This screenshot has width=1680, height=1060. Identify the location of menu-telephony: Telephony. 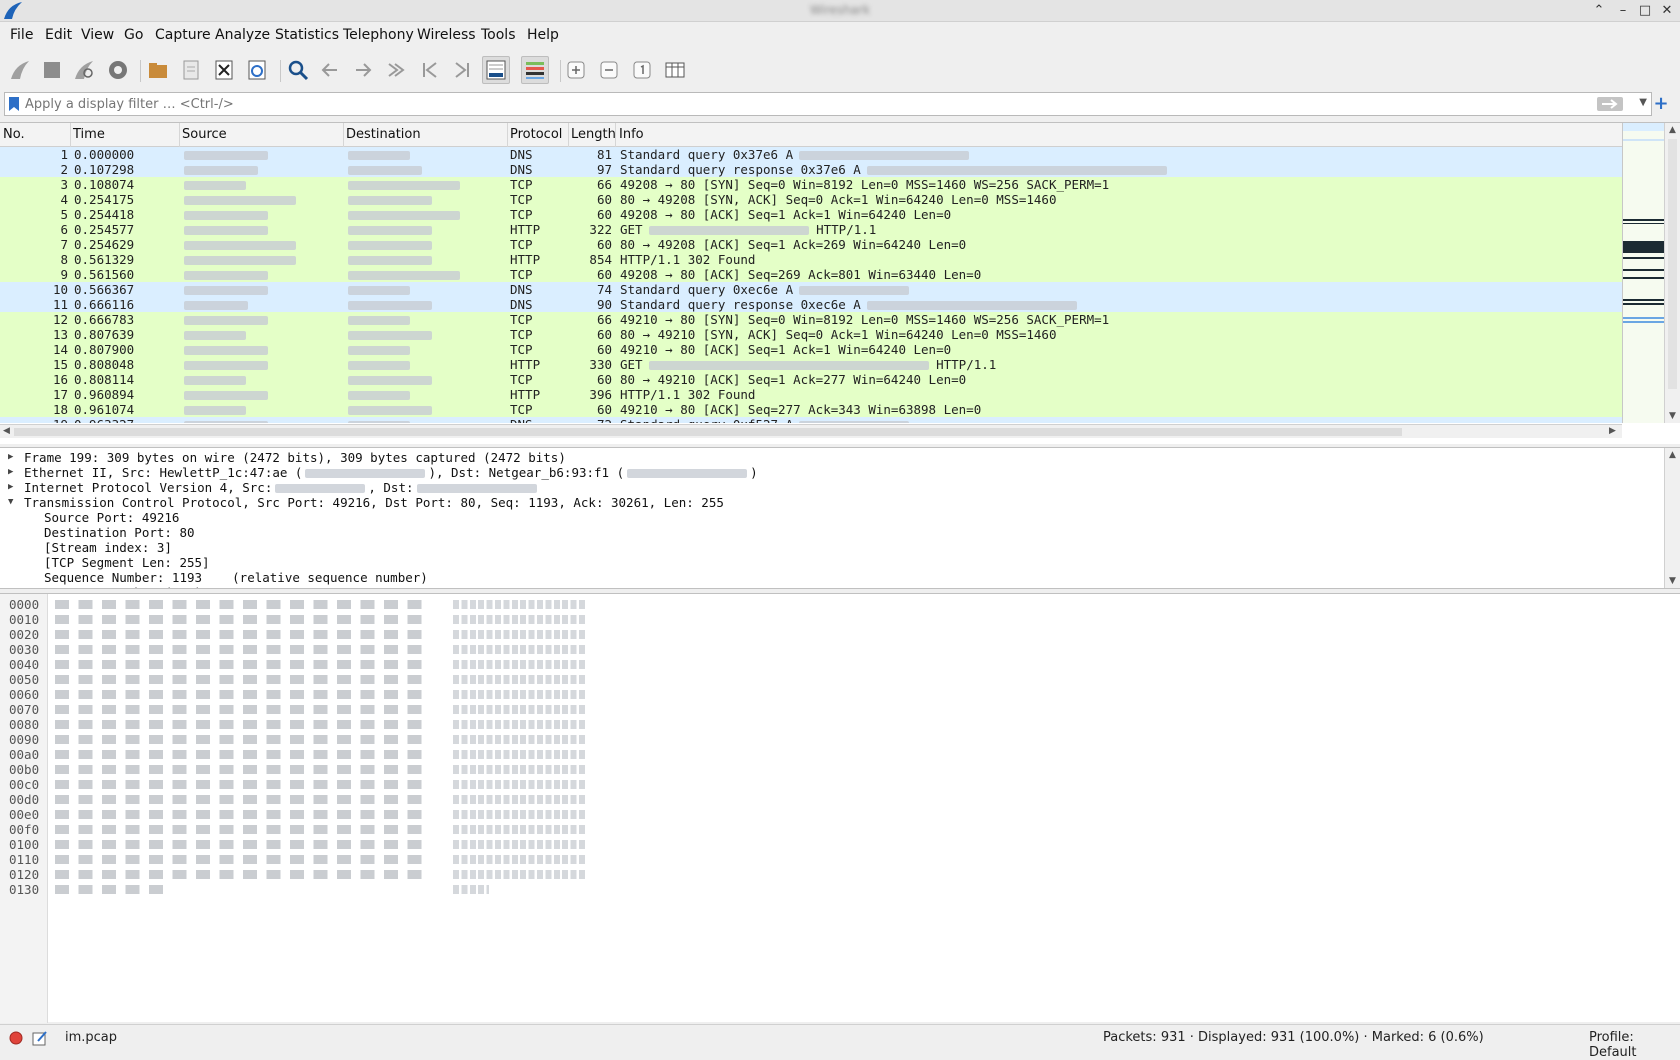
(378, 35).